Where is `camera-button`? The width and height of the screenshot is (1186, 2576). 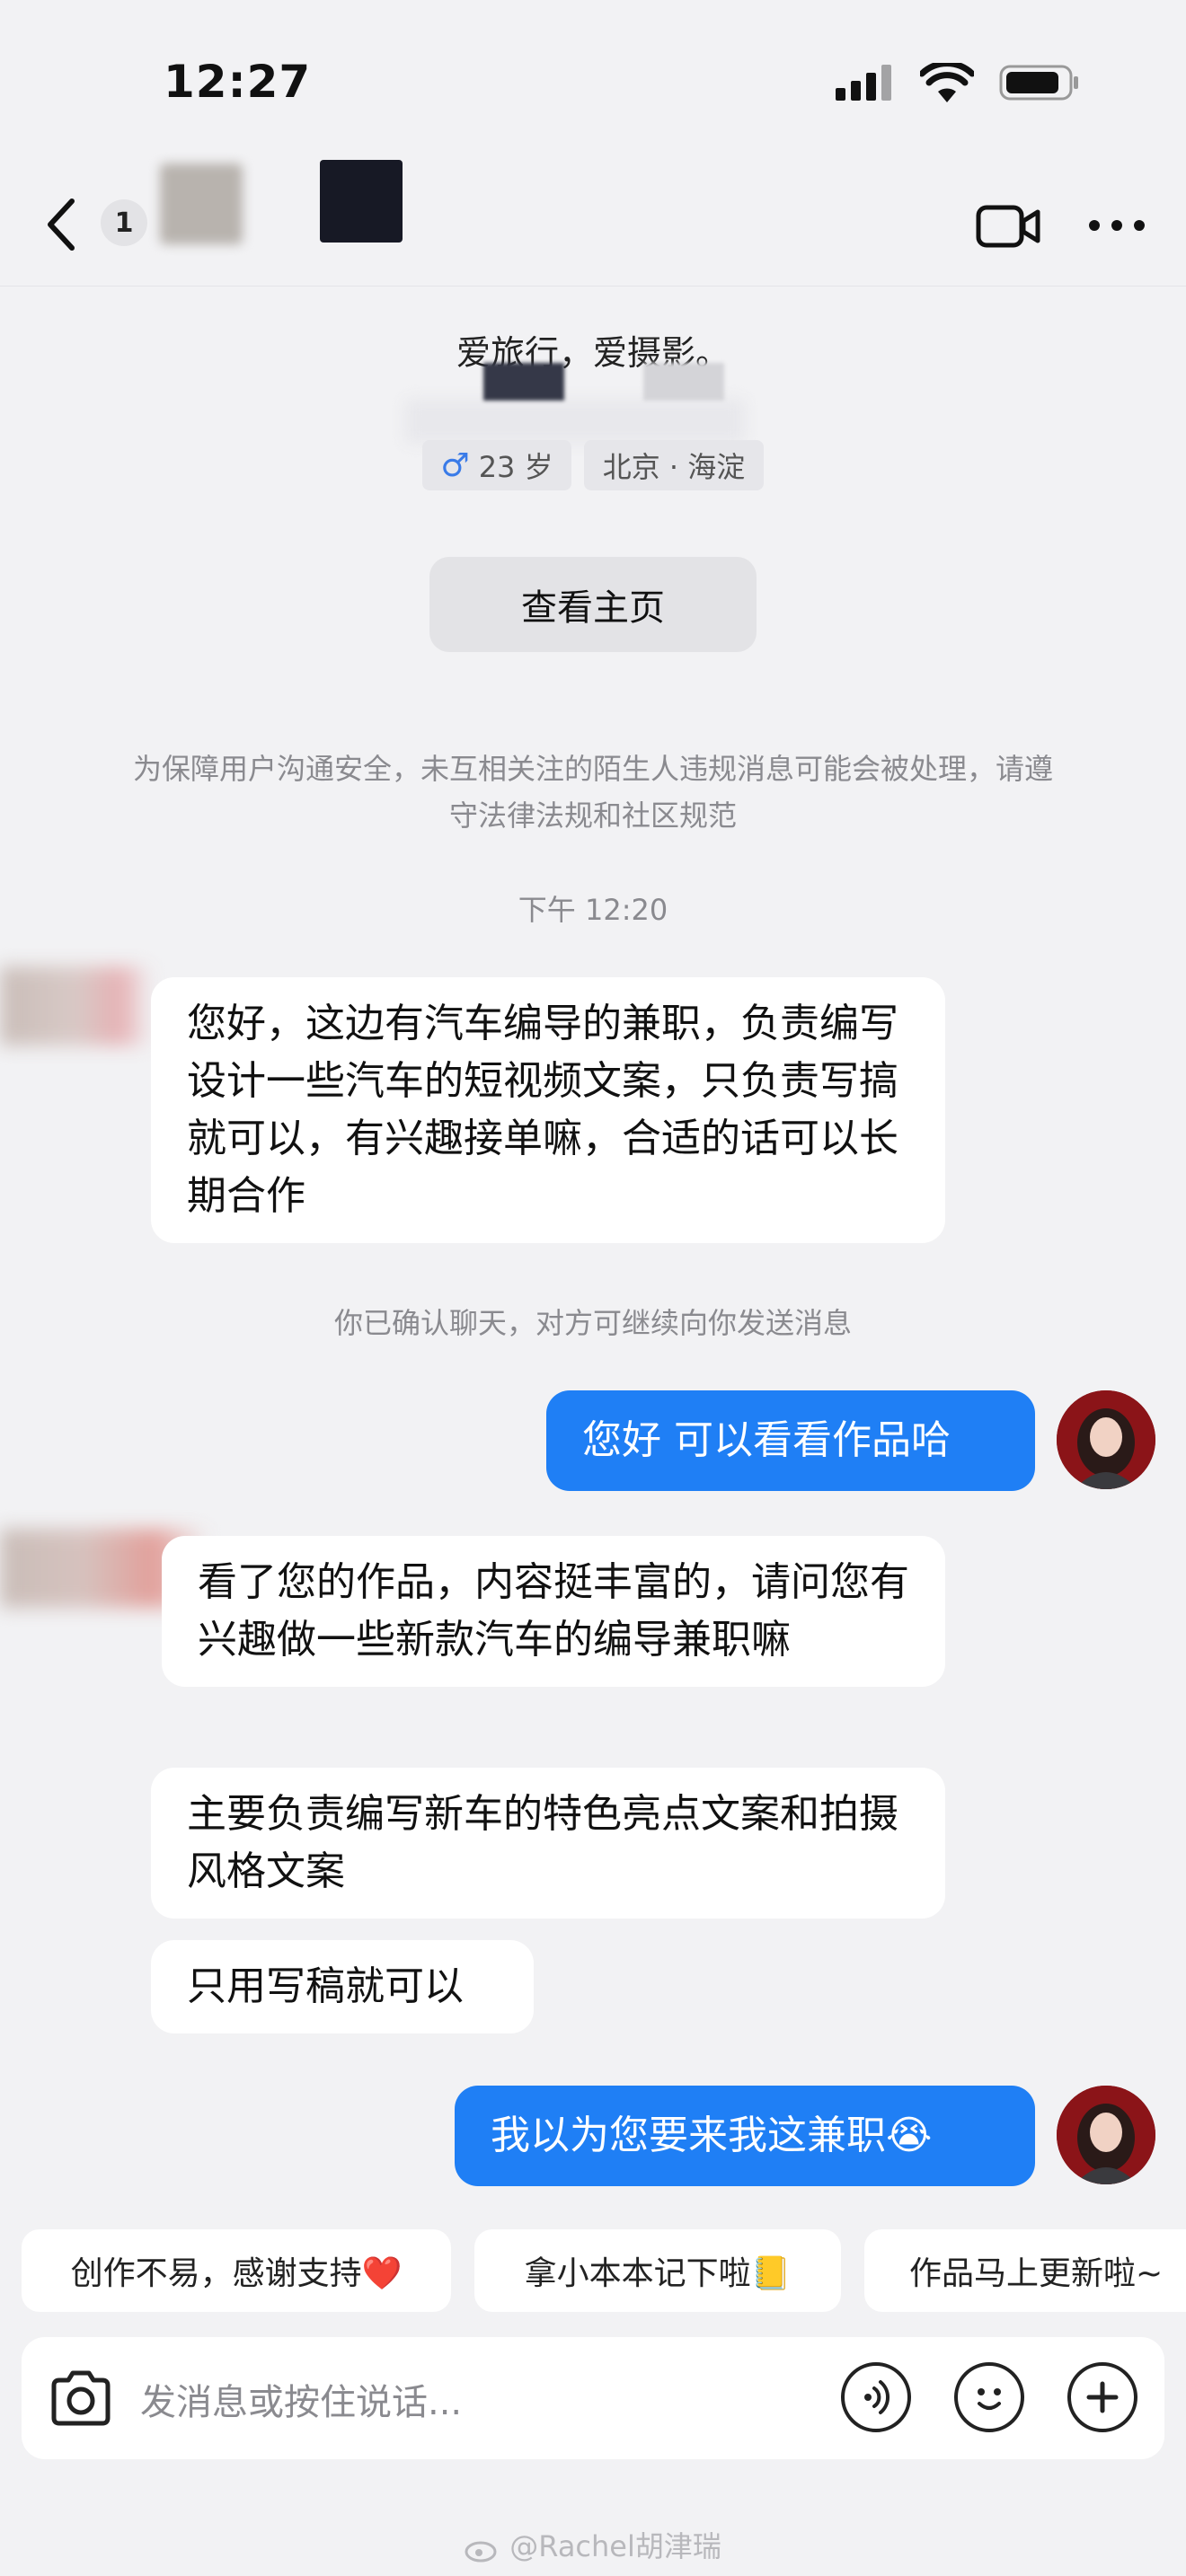
camera-button is located at coordinates (81, 2398).